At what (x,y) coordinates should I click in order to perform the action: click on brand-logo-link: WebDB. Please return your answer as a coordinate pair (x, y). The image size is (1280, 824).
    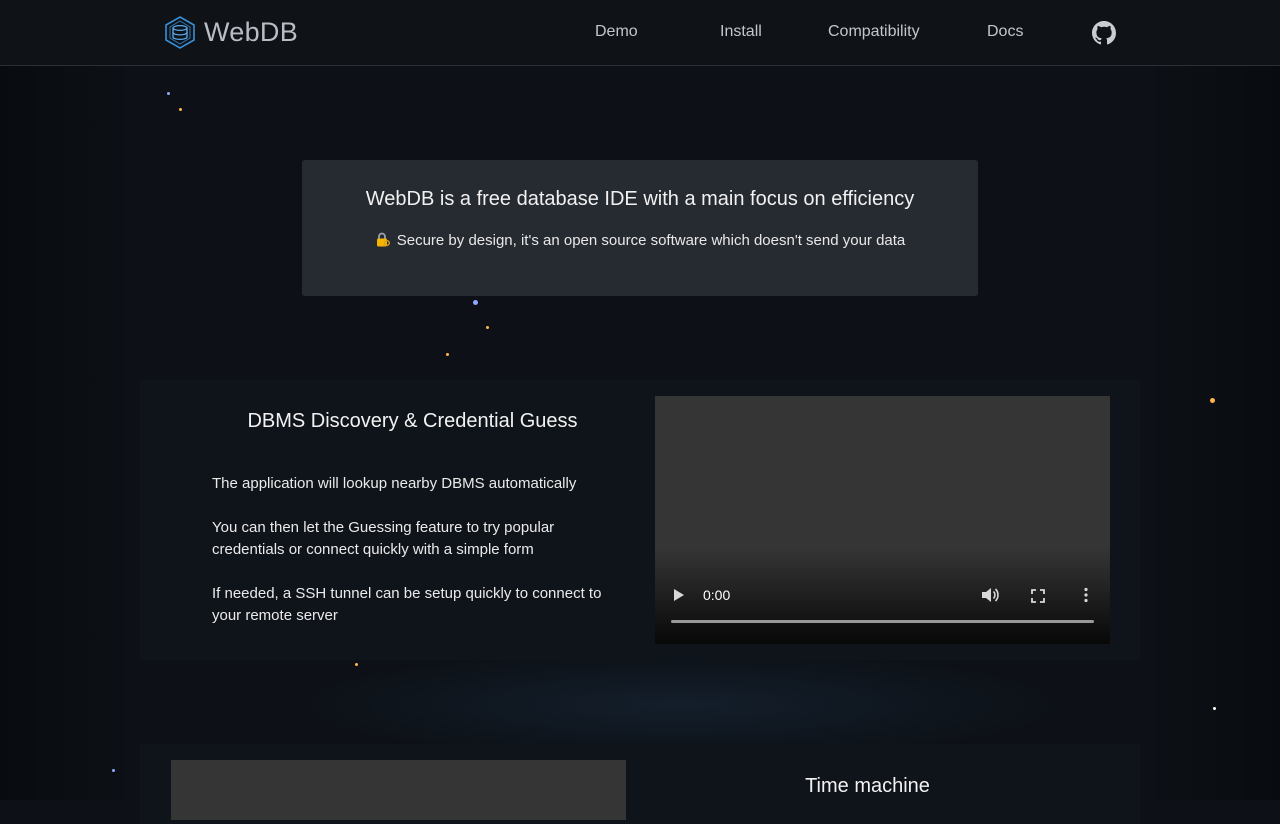
    Looking at the image, I should click on (231, 32).